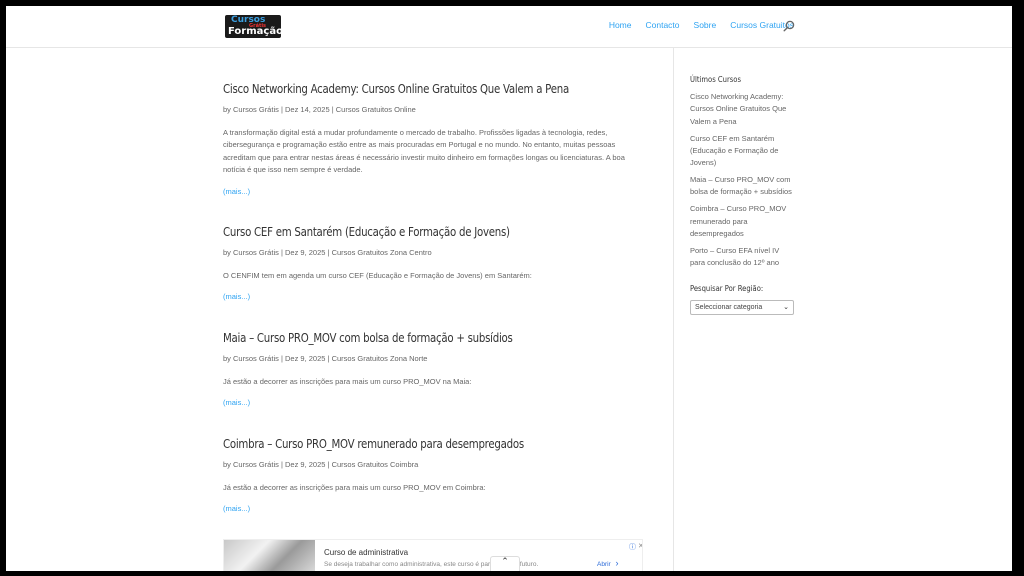 The image size is (1024, 576). Describe the element at coordinates (366, 552) in the screenshot. I see `ad-title: Curso de administrativa` at that location.